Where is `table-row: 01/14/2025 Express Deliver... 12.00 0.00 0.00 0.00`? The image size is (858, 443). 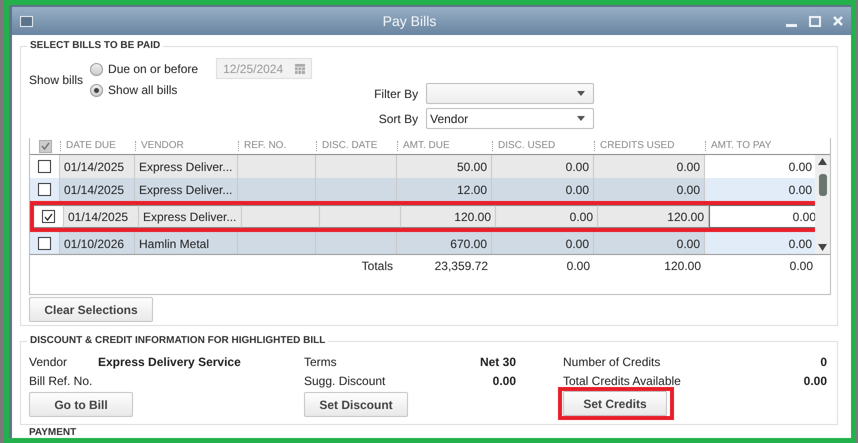 table-row: 01/14/2025 Express Deliver... 12.00 0.00 0.00 0.00 is located at coordinates (423, 189).